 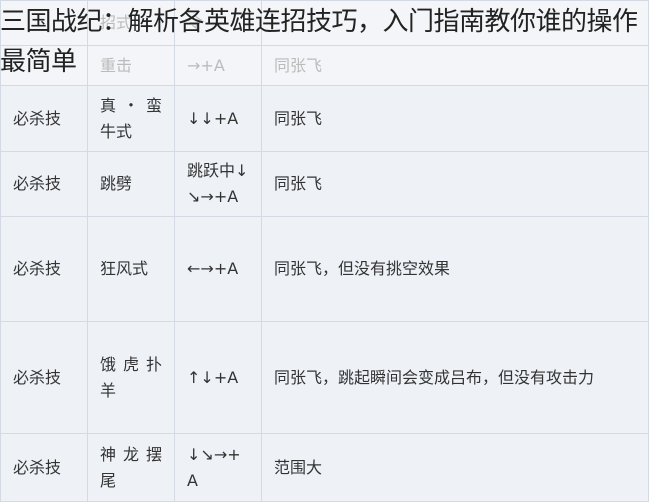 What do you see at coordinates (131, 467) in the screenshot?
I see `move-name-cell: 神龙摆尾` at bounding box center [131, 467].